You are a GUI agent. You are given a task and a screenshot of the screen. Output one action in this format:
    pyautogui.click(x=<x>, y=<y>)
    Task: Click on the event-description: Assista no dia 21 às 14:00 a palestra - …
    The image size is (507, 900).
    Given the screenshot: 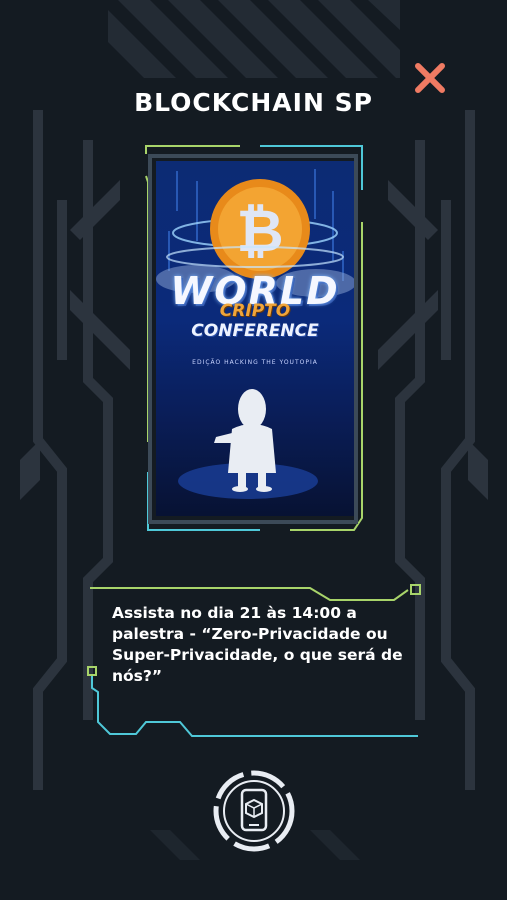 What is the action you would take?
    pyautogui.click(x=257, y=644)
    